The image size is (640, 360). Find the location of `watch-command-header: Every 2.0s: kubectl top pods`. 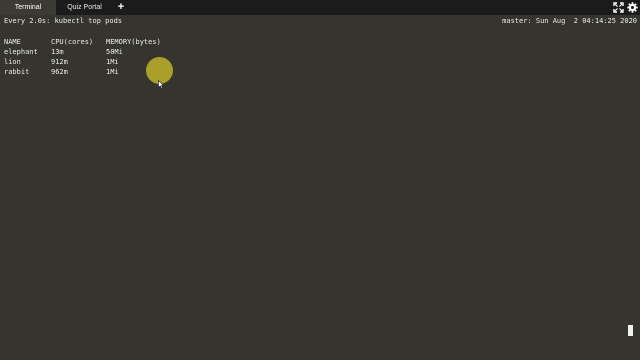

watch-command-header: Every 2.0s: kubectl top pods is located at coordinates (63, 21).